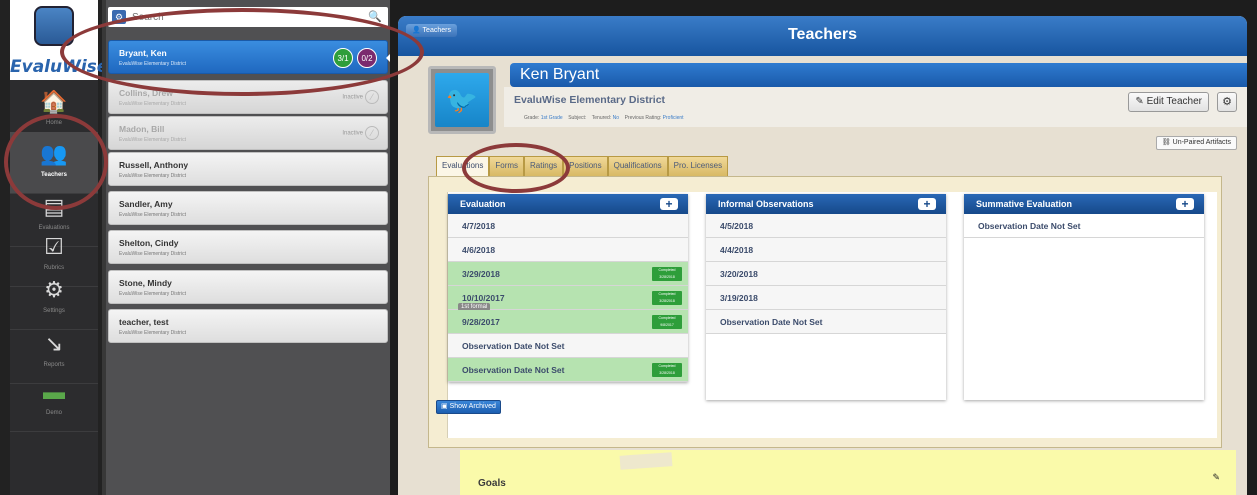 The image size is (1257, 495). What do you see at coordinates (1185, 204) in the screenshot?
I see `add-summative-button: +` at bounding box center [1185, 204].